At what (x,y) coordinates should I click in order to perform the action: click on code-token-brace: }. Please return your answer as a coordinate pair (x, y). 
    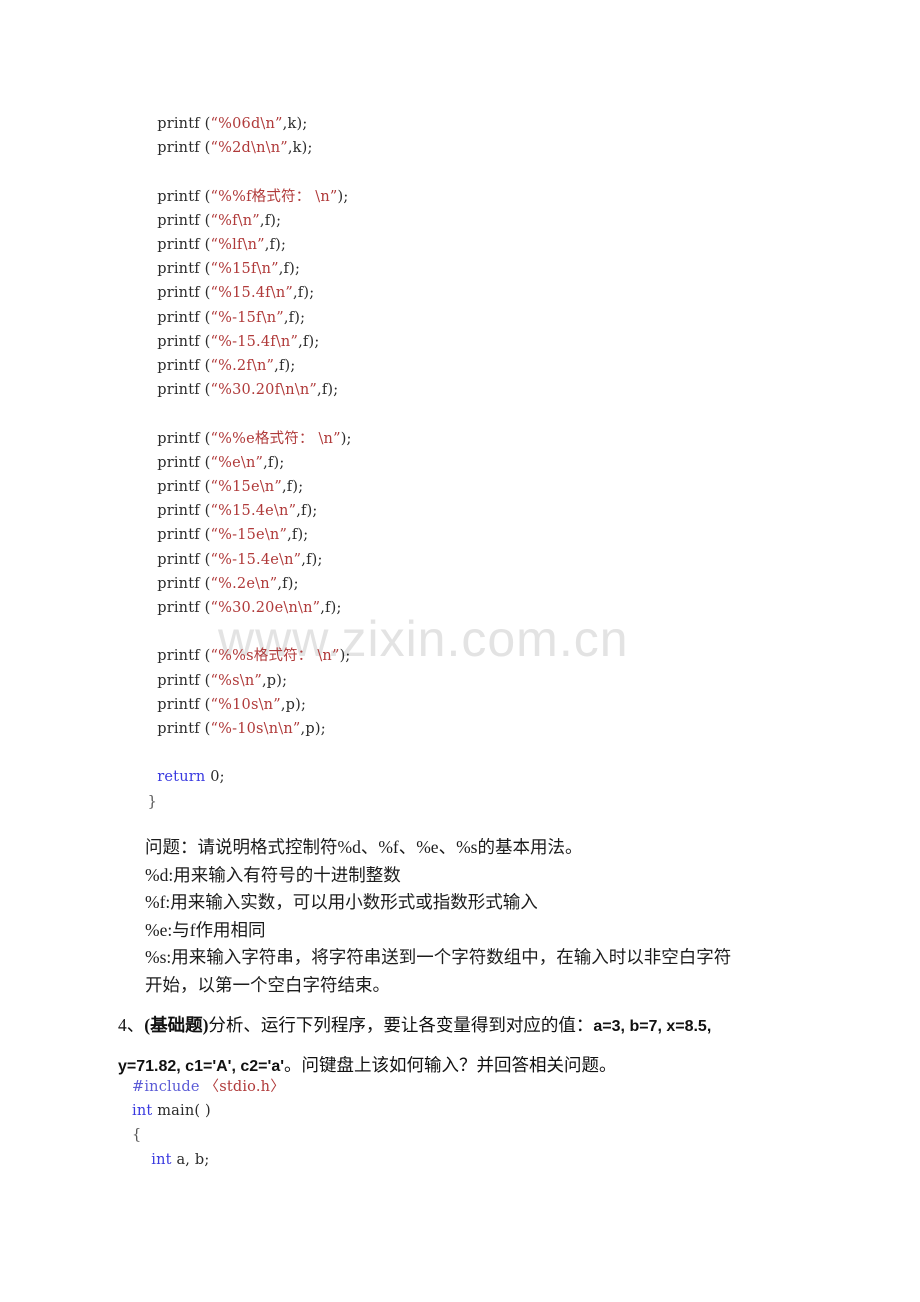
    Looking at the image, I should click on (148, 801).